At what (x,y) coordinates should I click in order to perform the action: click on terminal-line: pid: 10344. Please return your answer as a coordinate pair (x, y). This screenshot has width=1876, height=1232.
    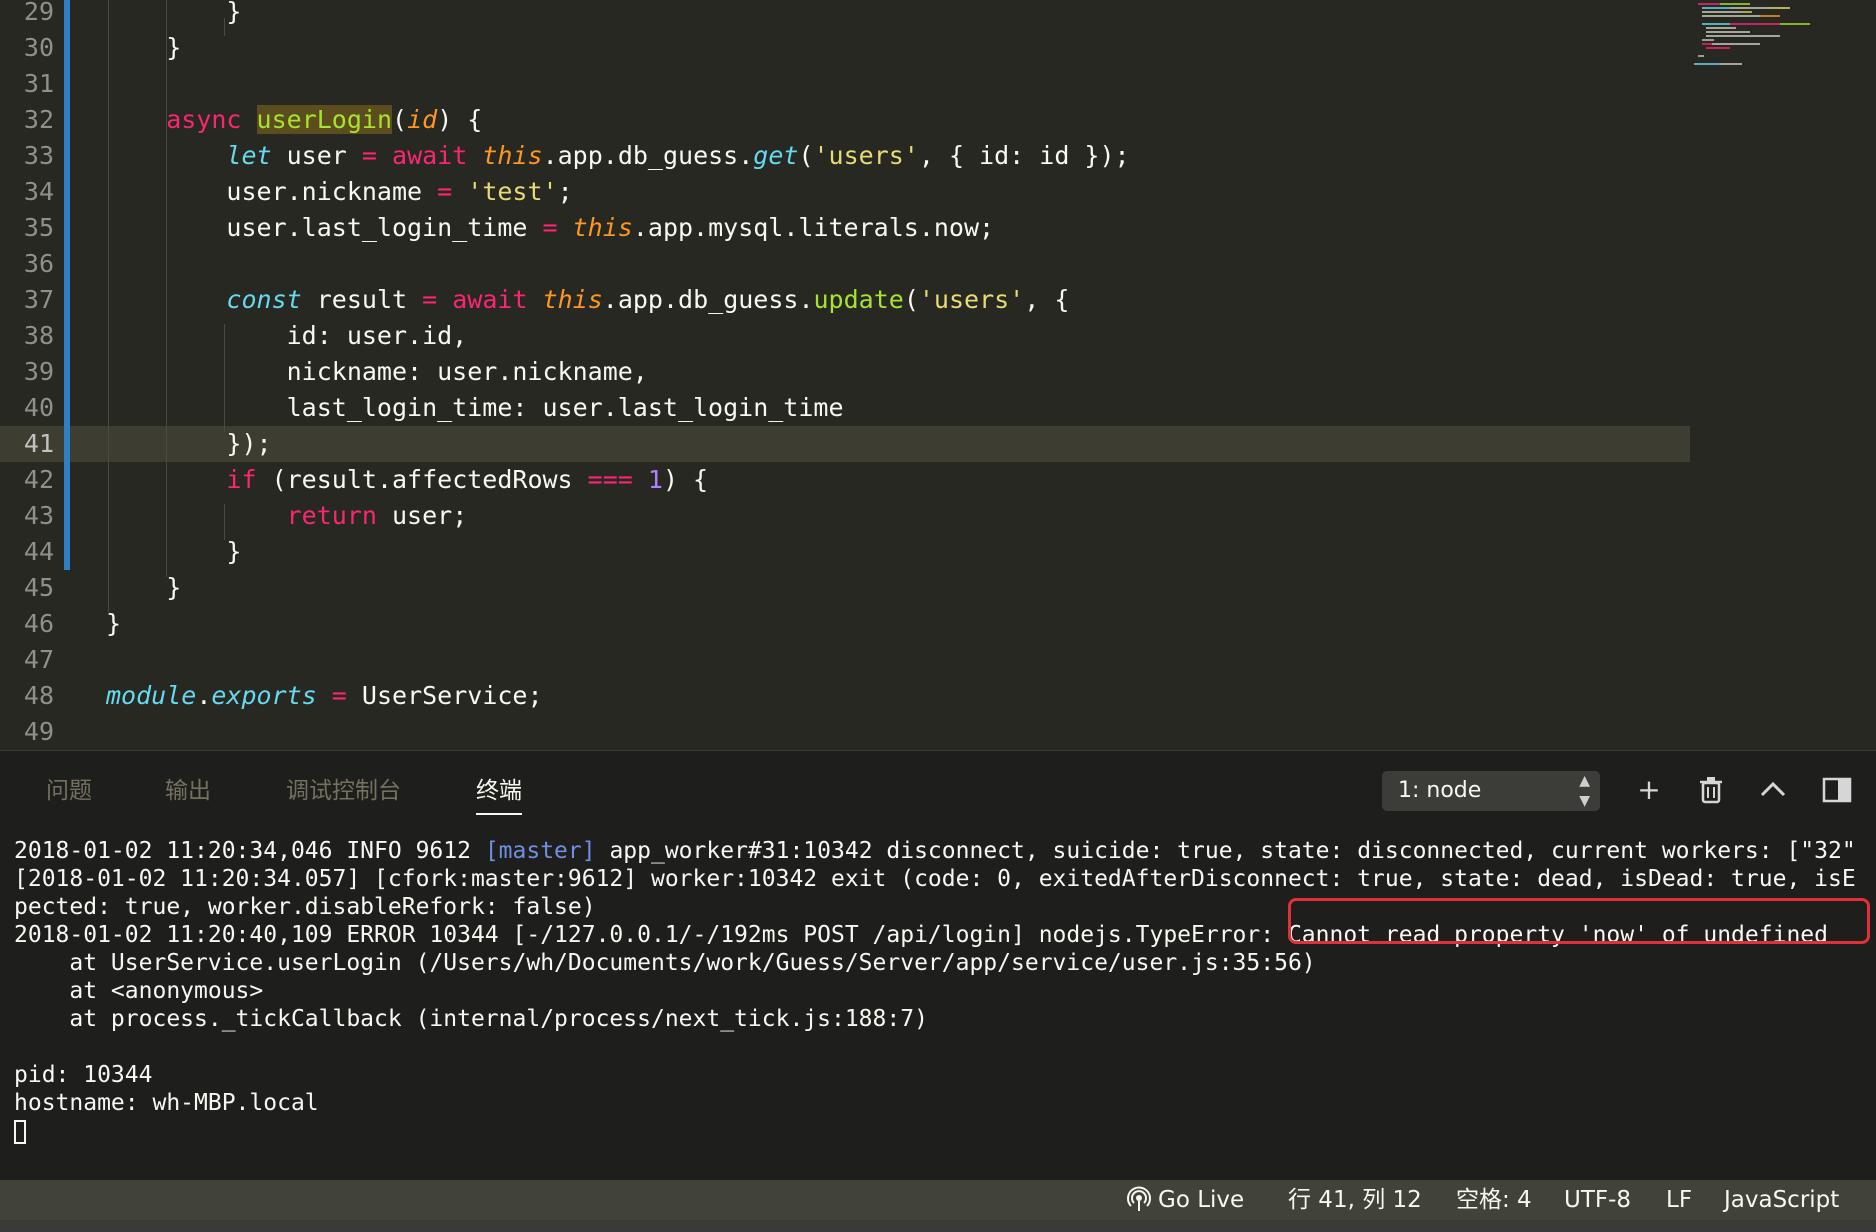
    Looking at the image, I should click on (944, 1075).